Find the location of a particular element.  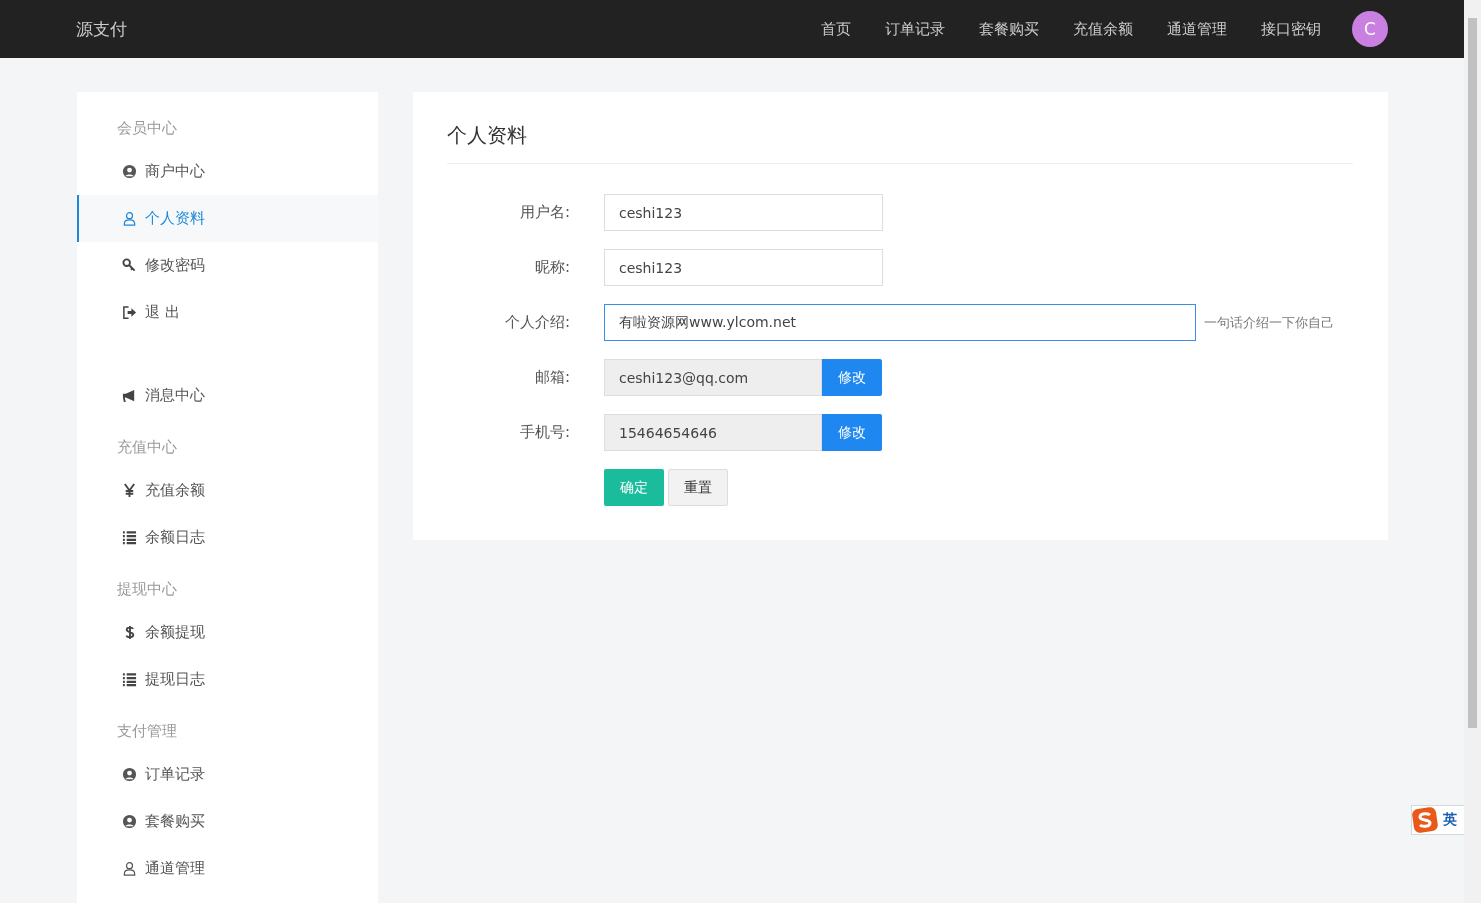

nav-link: 接口密钥 is located at coordinates (1291, 29).